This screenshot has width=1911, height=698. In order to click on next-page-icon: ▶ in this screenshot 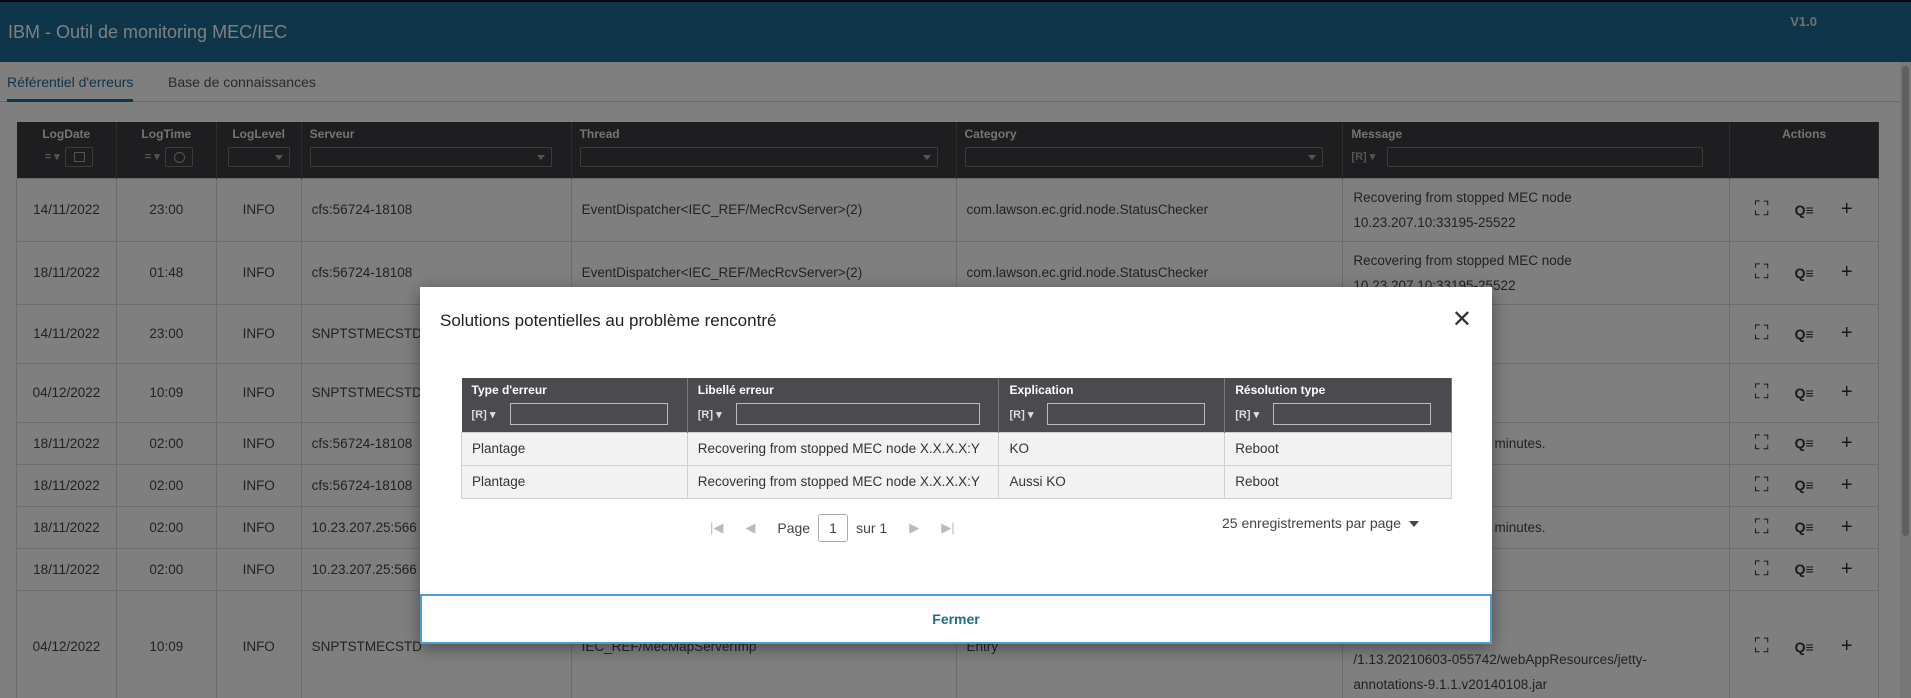, I will do `click(914, 528)`.